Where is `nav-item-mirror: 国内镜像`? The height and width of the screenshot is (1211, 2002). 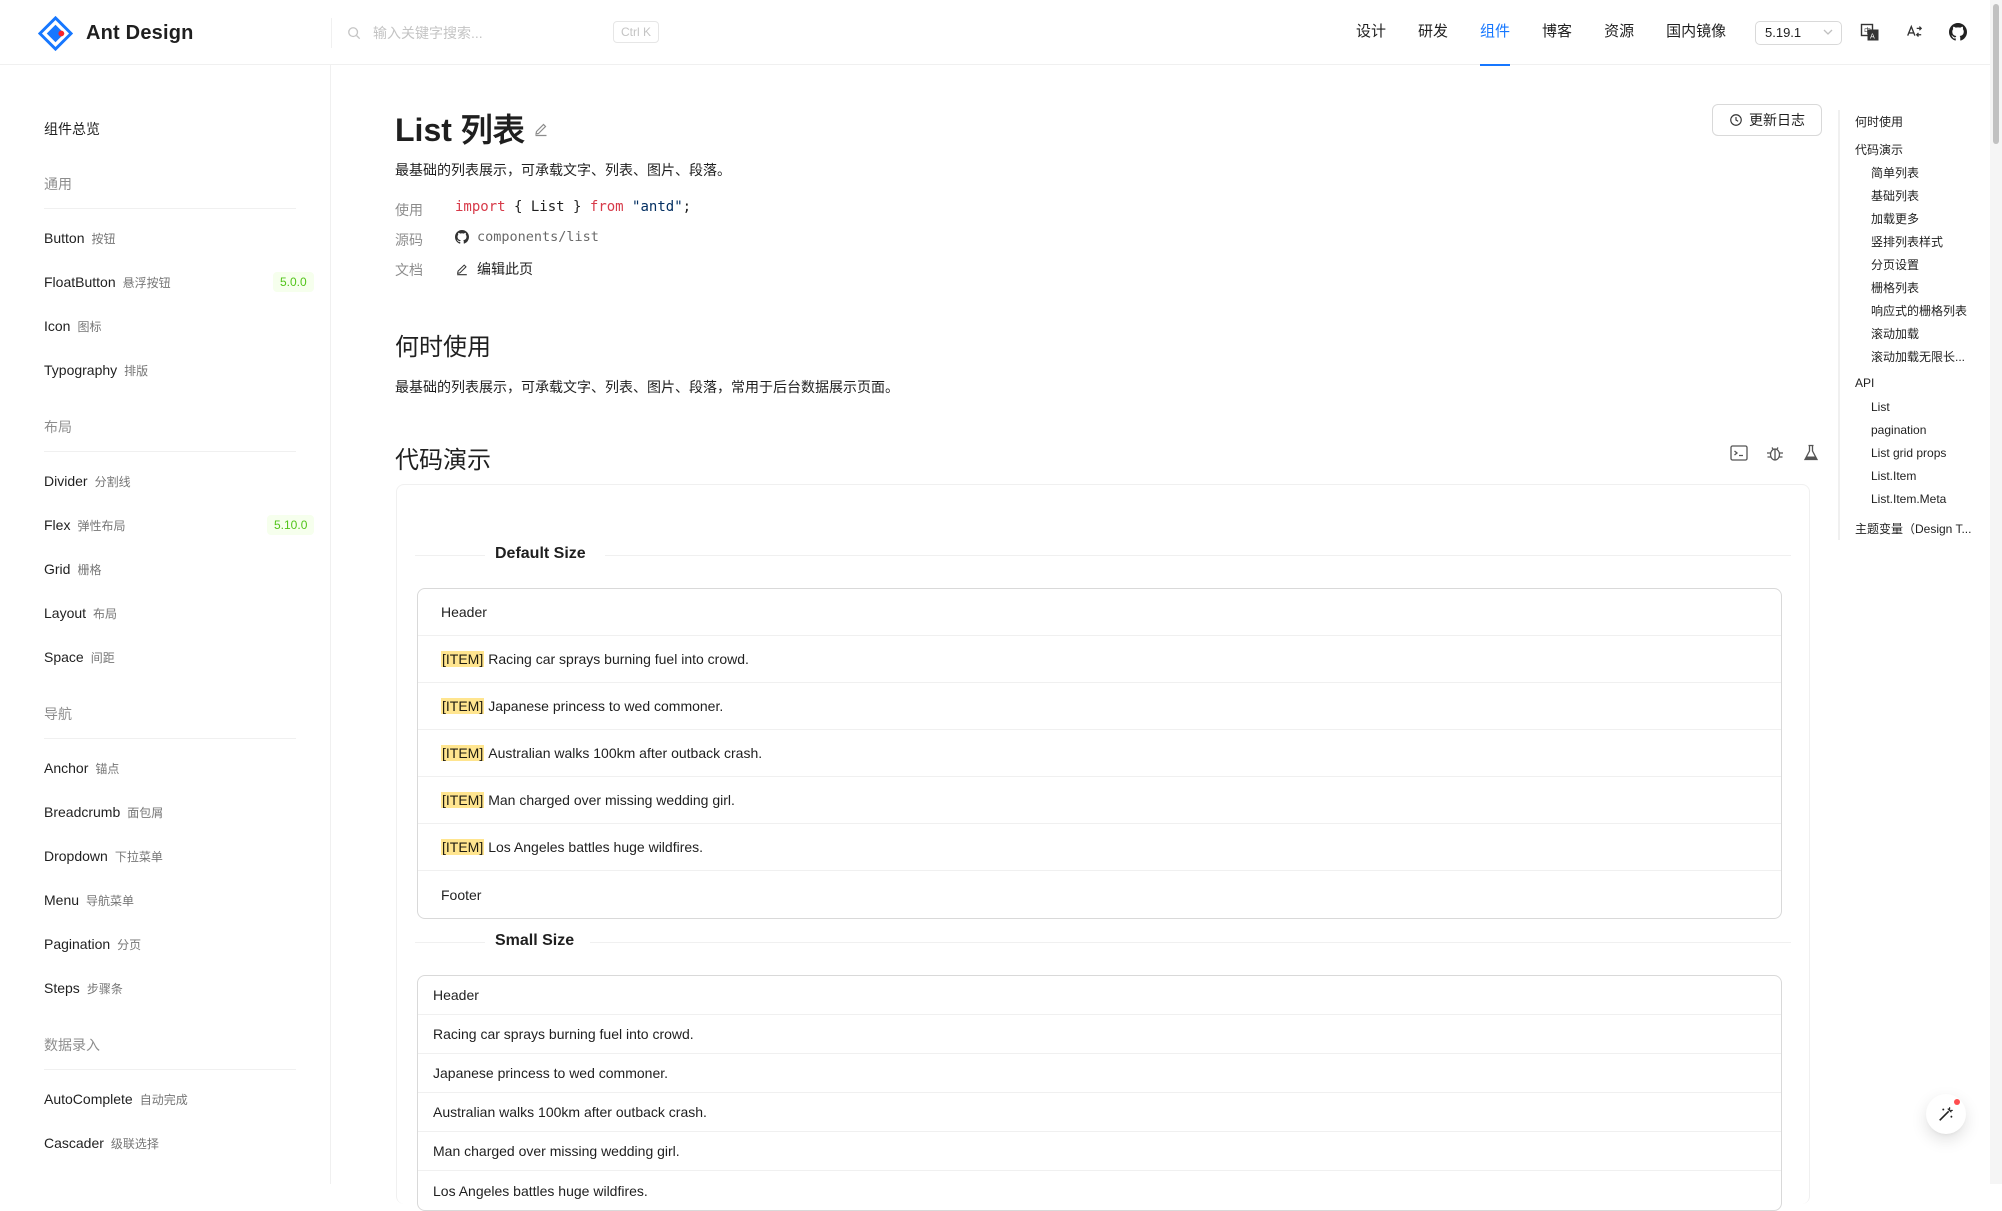 nav-item-mirror: 国内镜像 is located at coordinates (1696, 32).